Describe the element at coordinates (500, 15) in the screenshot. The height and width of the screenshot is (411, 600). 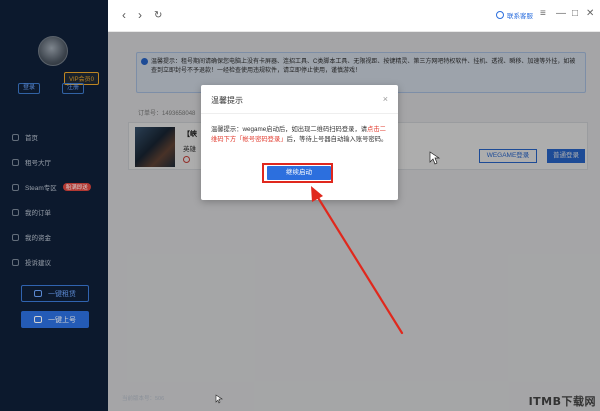
I see `headset-icon` at that location.